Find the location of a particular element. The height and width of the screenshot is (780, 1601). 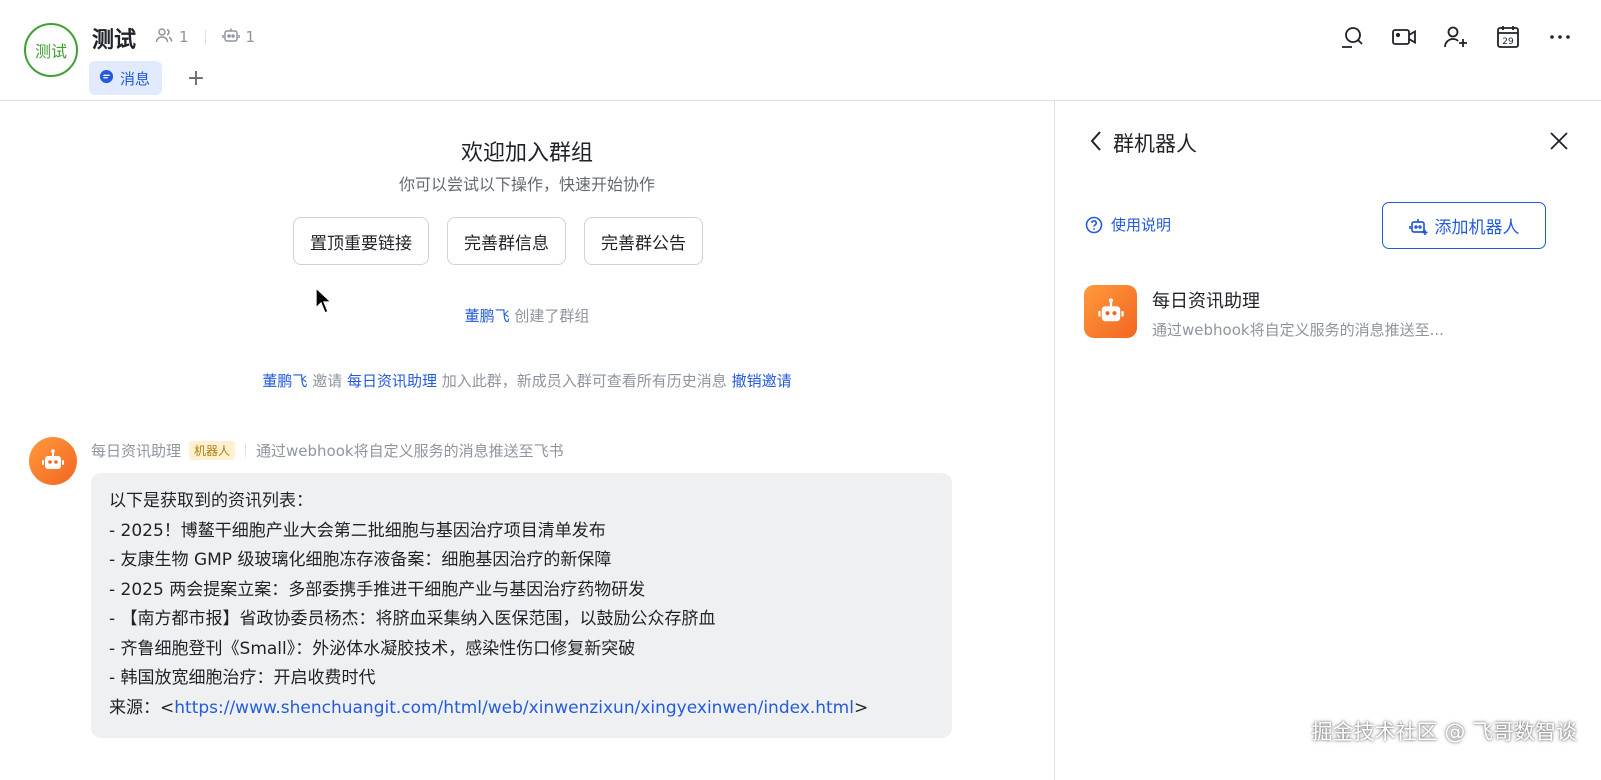

group-meta: 1 1 is located at coordinates (205, 37).